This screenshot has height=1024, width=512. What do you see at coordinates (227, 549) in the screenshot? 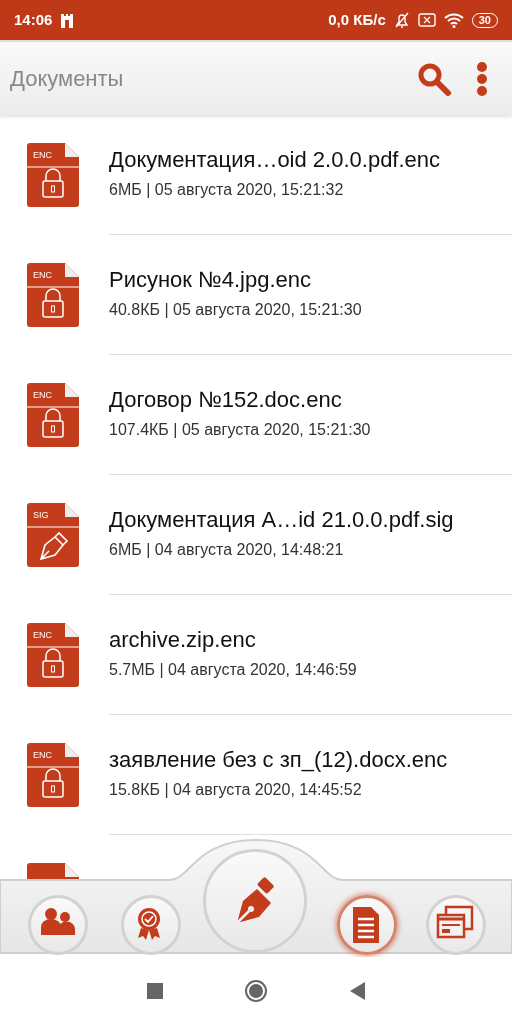
I see `file-details: 6МБ | 04 августа 2020, 14:48:21` at bounding box center [227, 549].